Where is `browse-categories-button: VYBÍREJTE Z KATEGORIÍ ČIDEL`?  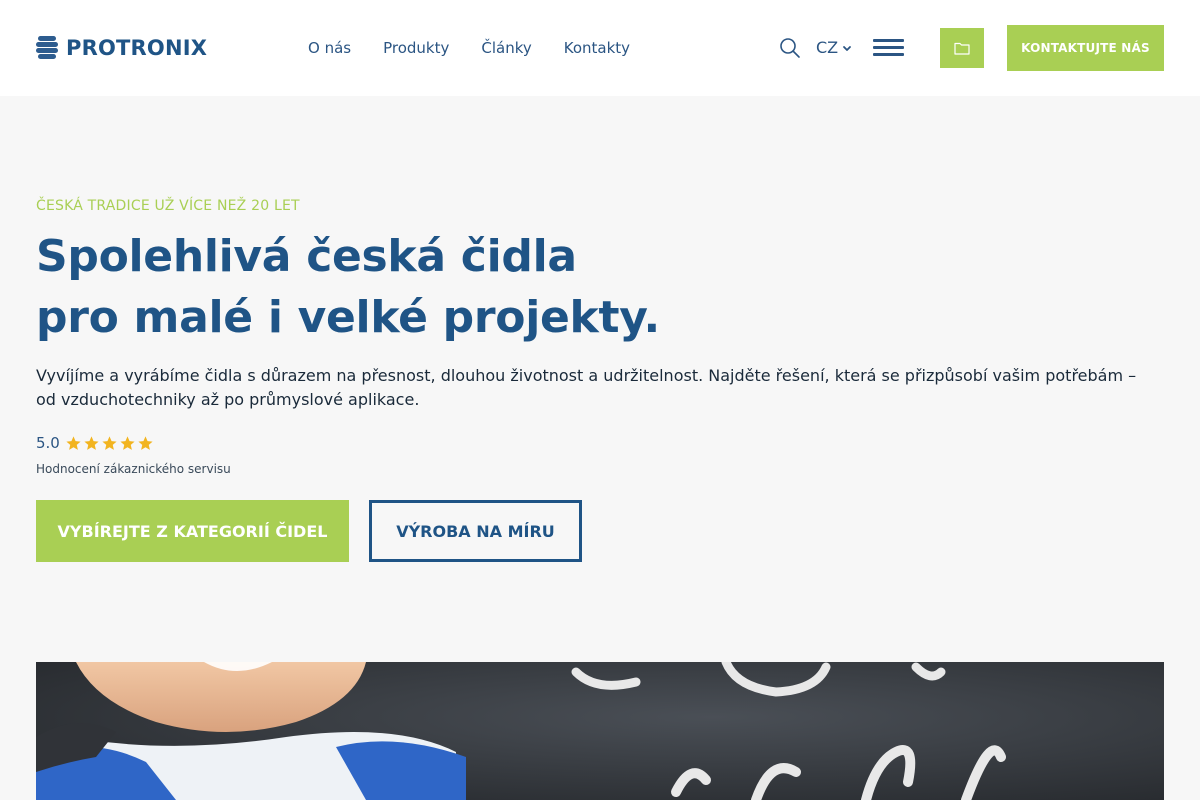
browse-categories-button: VYBÍREJTE Z KATEGORIÍ ČIDEL is located at coordinates (192, 531).